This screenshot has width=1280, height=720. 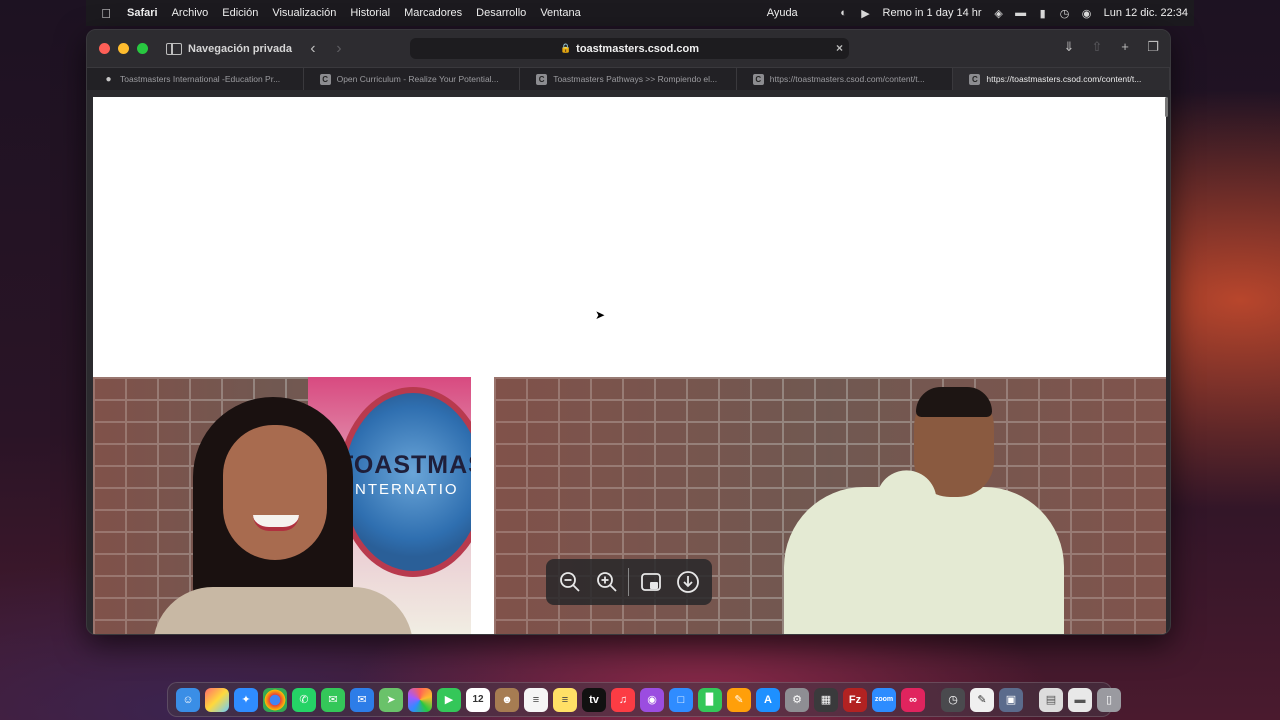 What do you see at coordinates (275, 699) in the screenshot?
I see `chrome-icon` at bounding box center [275, 699].